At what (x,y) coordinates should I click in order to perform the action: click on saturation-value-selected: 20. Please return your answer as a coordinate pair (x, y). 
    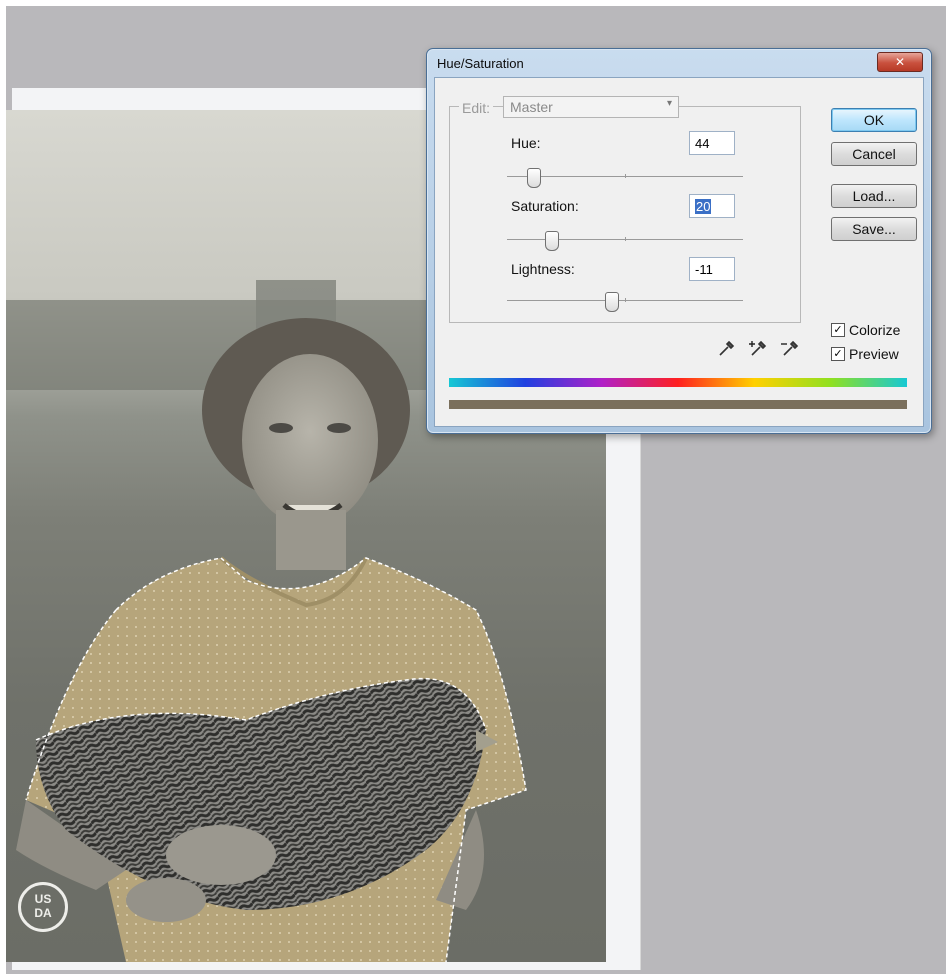
    Looking at the image, I should click on (703, 206).